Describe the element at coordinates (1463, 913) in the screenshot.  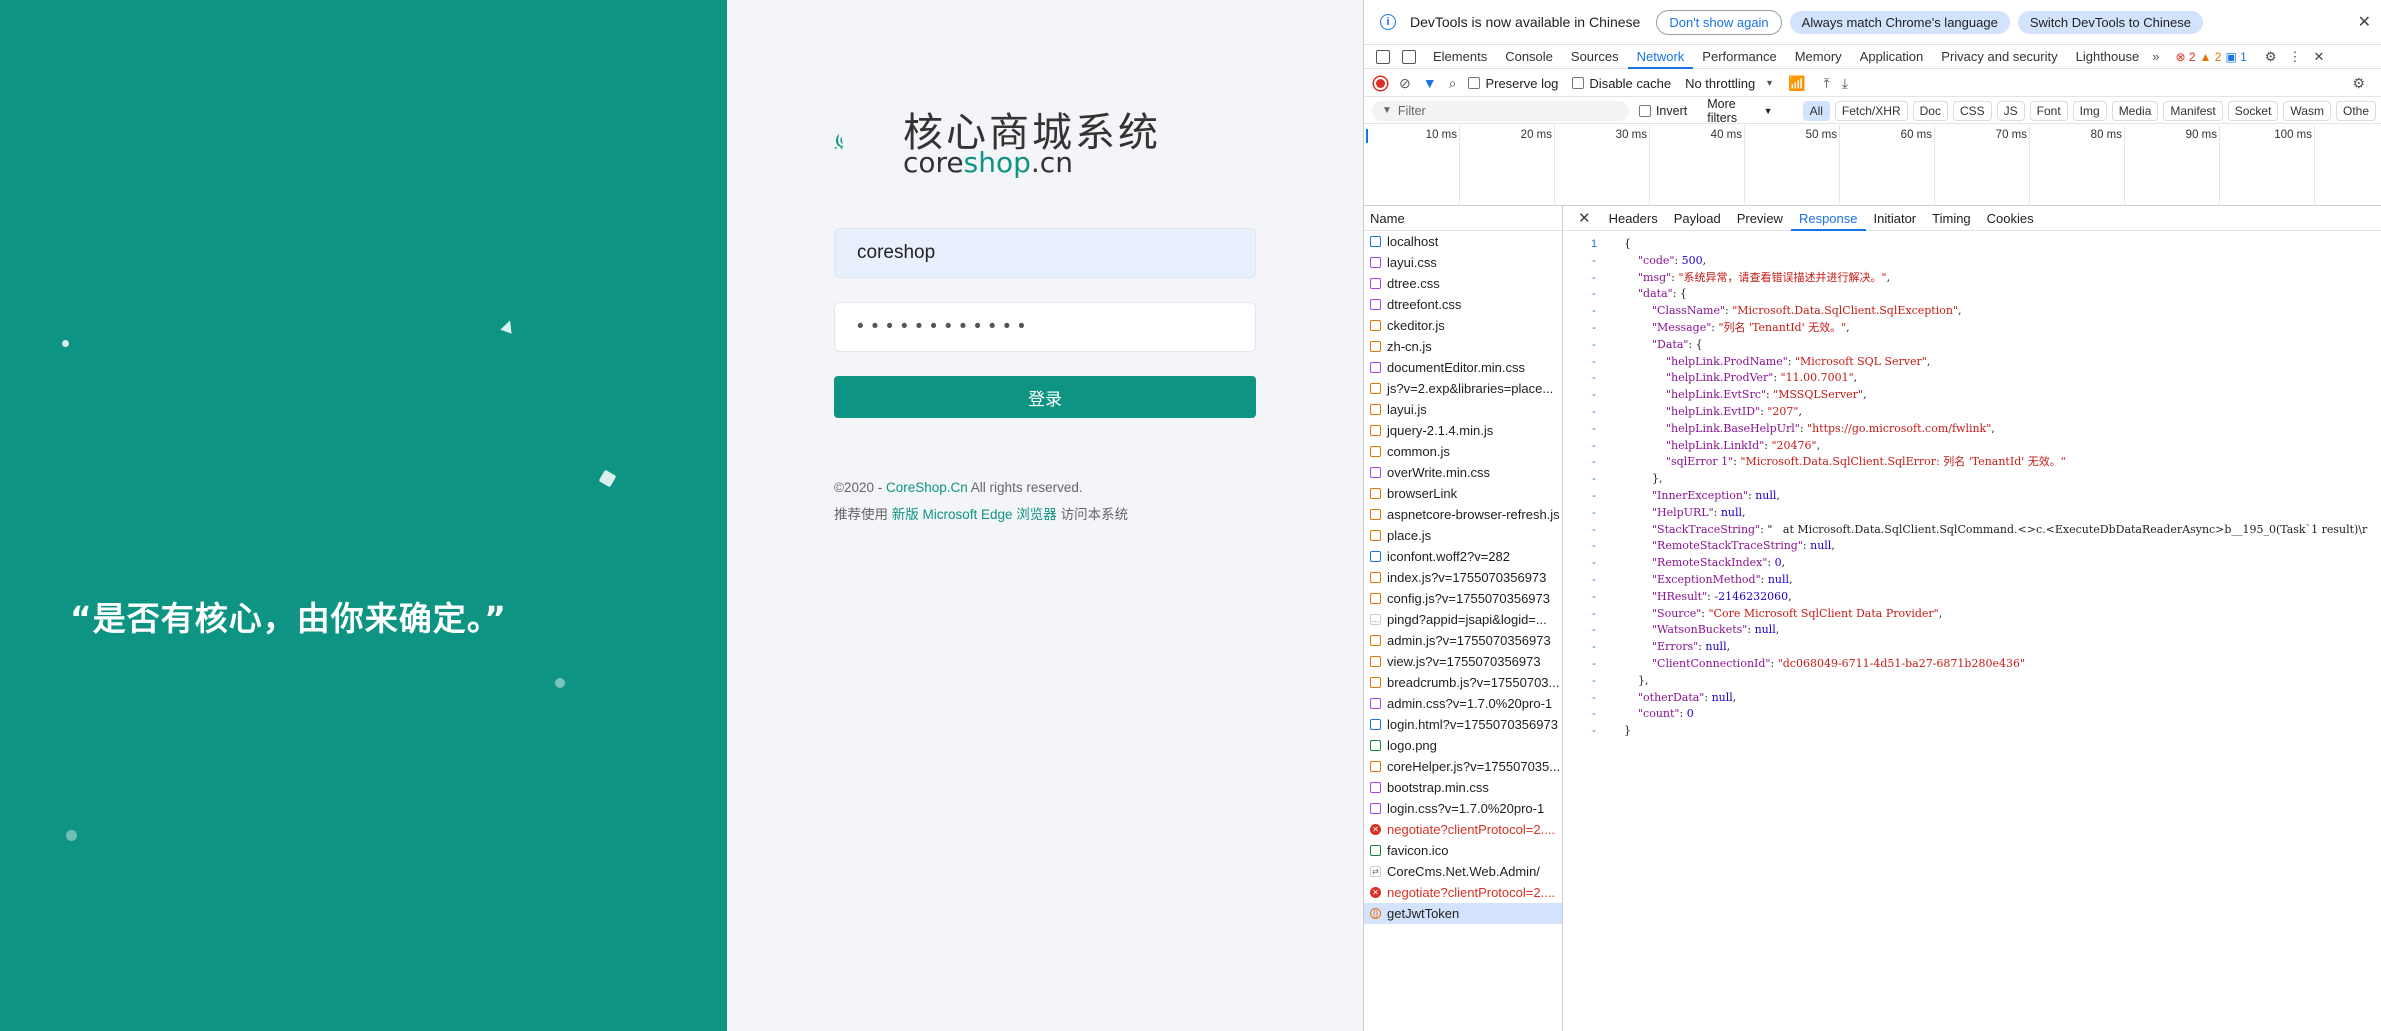
I see `request-row: {} getJwtToken` at that location.